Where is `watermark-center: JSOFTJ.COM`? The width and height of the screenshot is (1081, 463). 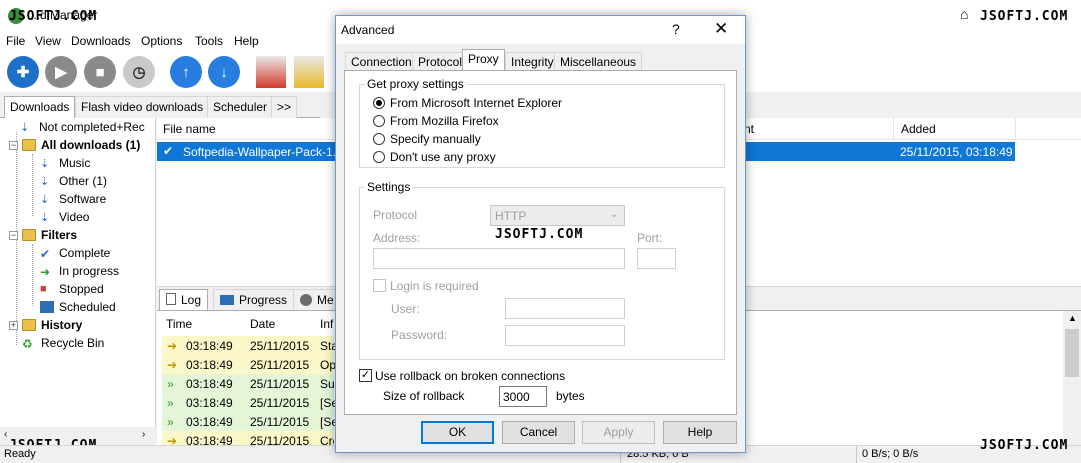
watermark-center: JSOFTJ.COM is located at coordinates (539, 234).